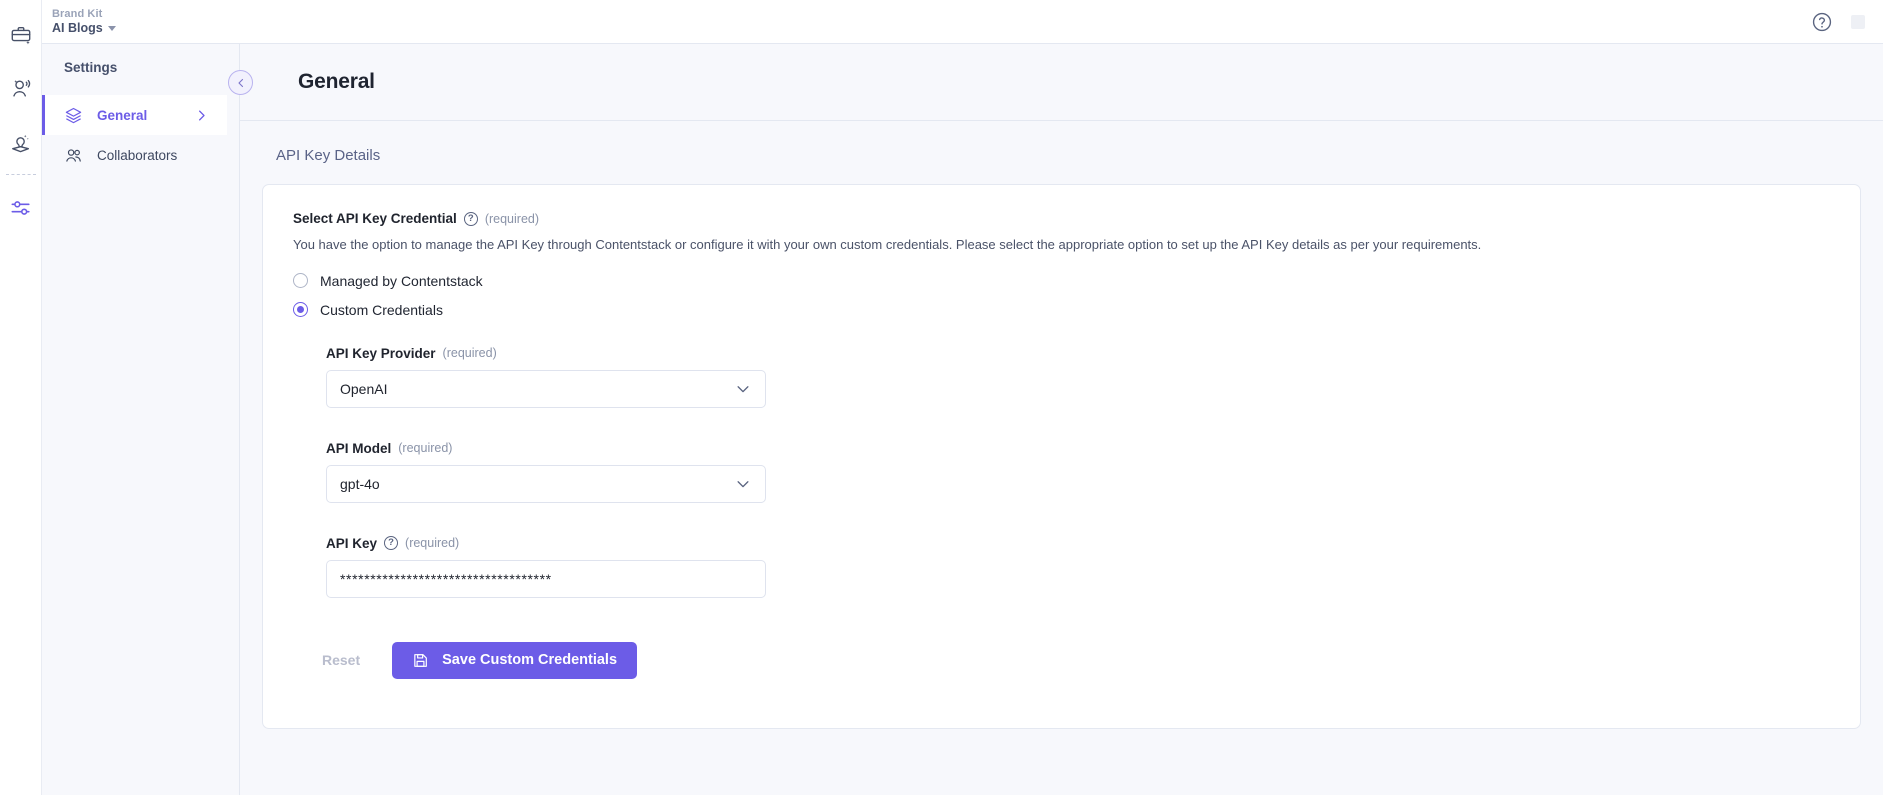 This screenshot has height=795, width=1883. What do you see at coordinates (201, 115) in the screenshot?
I see `chevron-right-icon` at bounding box center [201, 115].